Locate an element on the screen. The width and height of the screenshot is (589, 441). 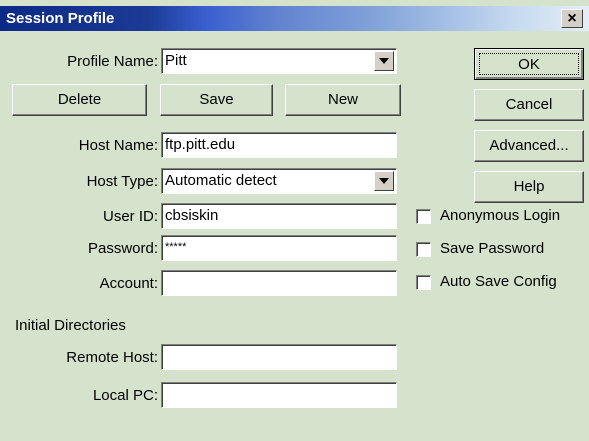
user-id-label: User ID: is located at coordinates (130, 216).